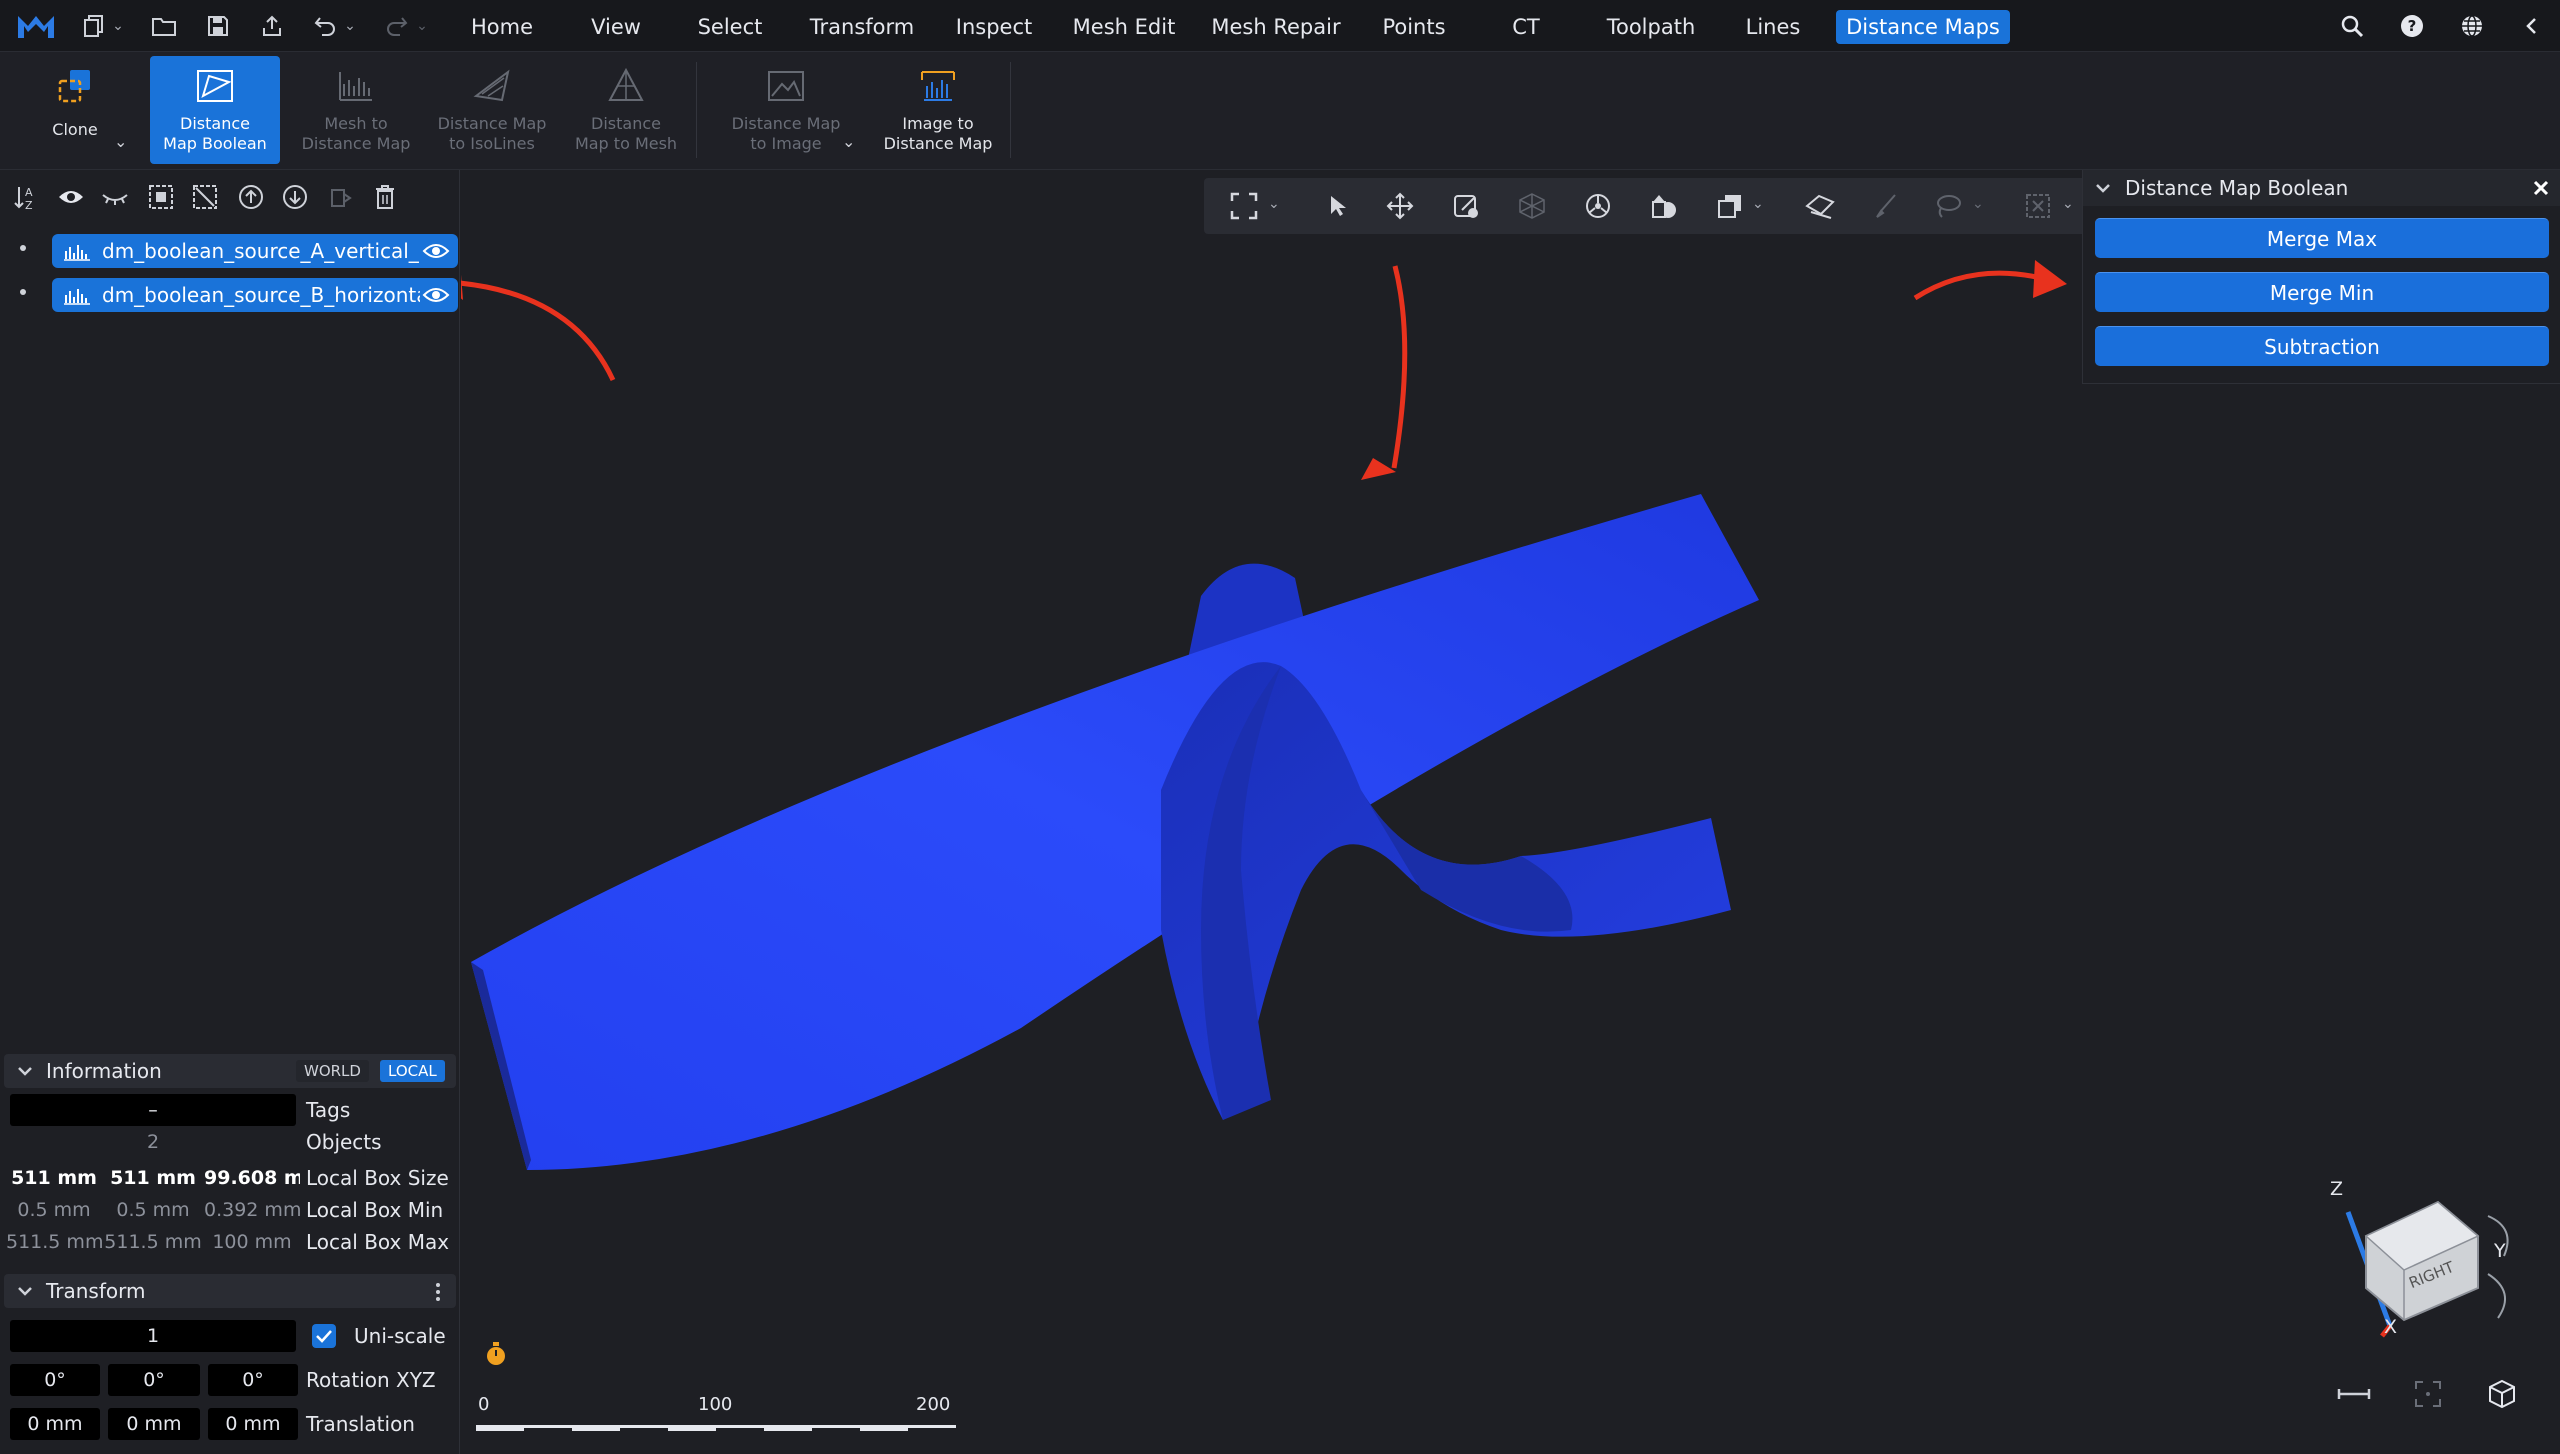  What do you see at coordinates (218, 26) in the screenshot?
I see `save-icon` at bounding box center [218, 26].